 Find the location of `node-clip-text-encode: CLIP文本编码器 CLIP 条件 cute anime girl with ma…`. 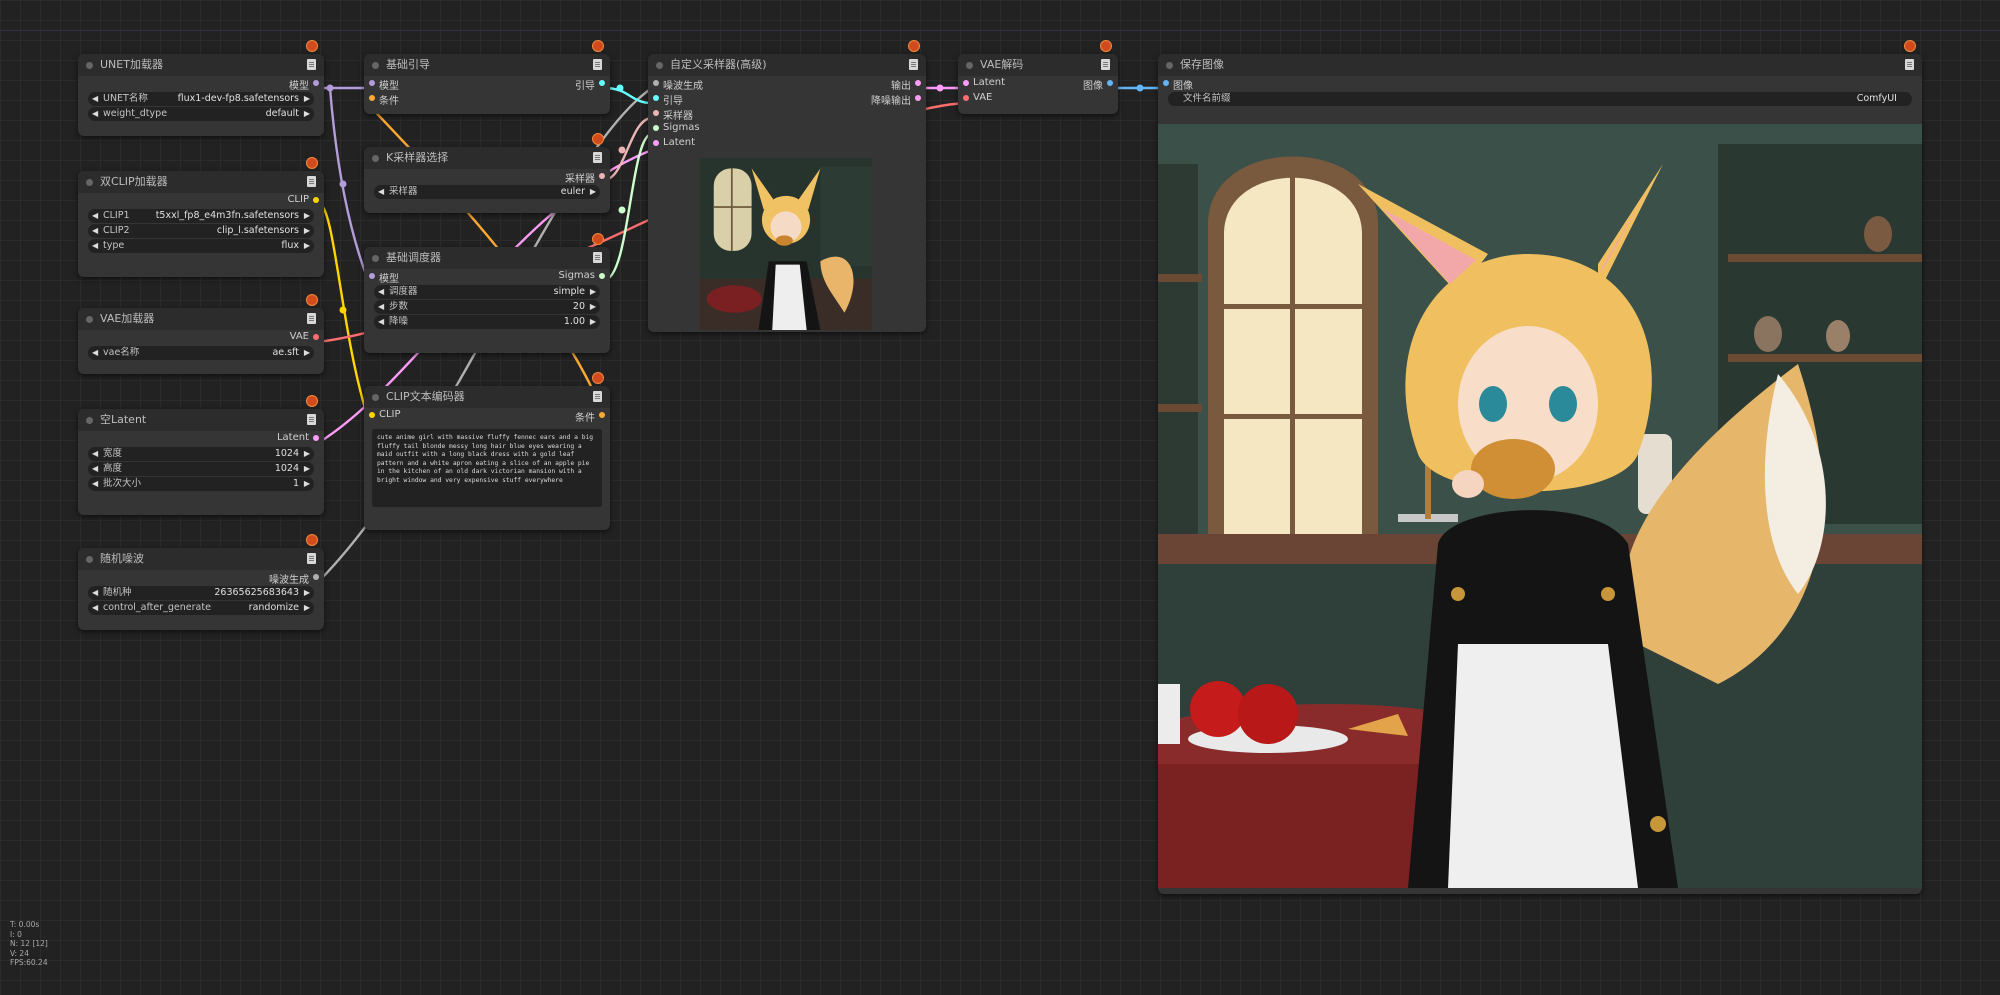

node-clip-text-encode: CLIP文本编码器 CLIP 条件 cute anime girl with ma… is located at coordinates (487, 451).